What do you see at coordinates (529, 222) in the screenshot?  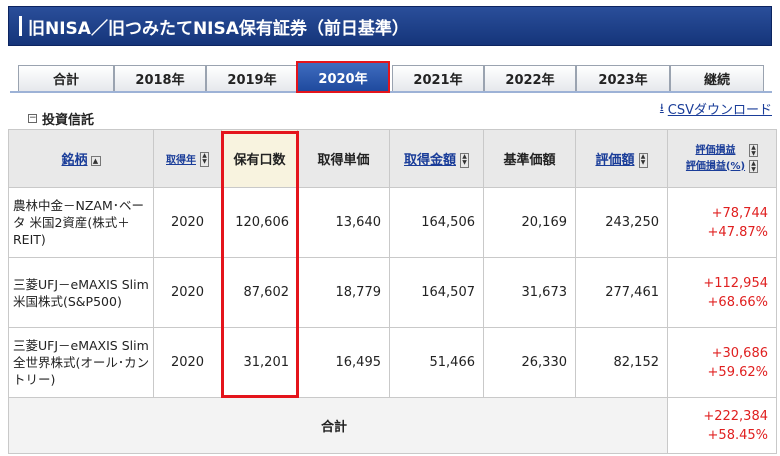 I see `base-price: 20,169` at bounding box center [529, 222].